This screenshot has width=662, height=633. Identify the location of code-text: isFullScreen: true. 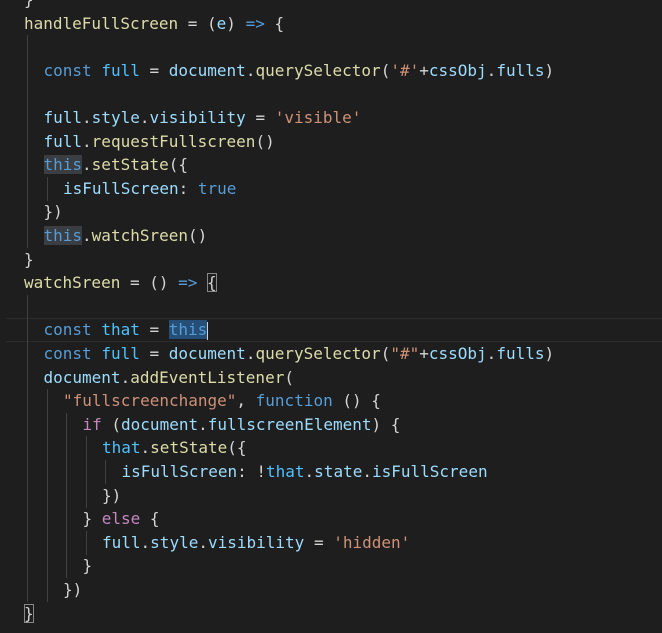
(149, 189).